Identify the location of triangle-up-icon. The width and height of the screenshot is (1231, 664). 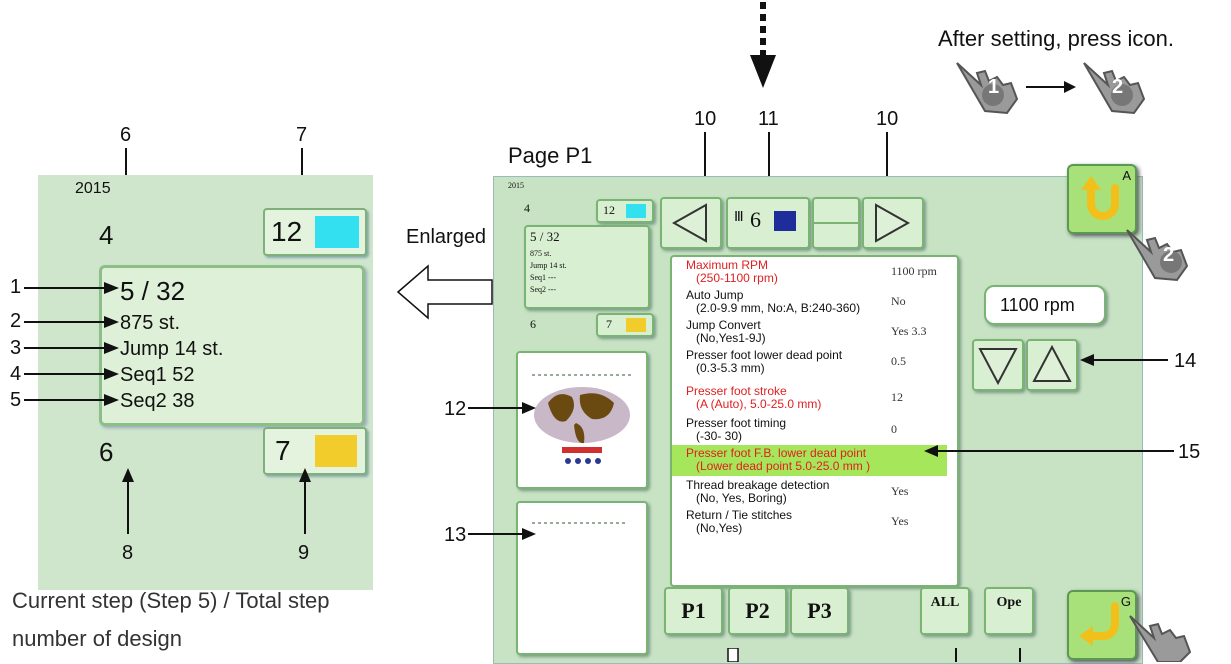
(1052, 363).